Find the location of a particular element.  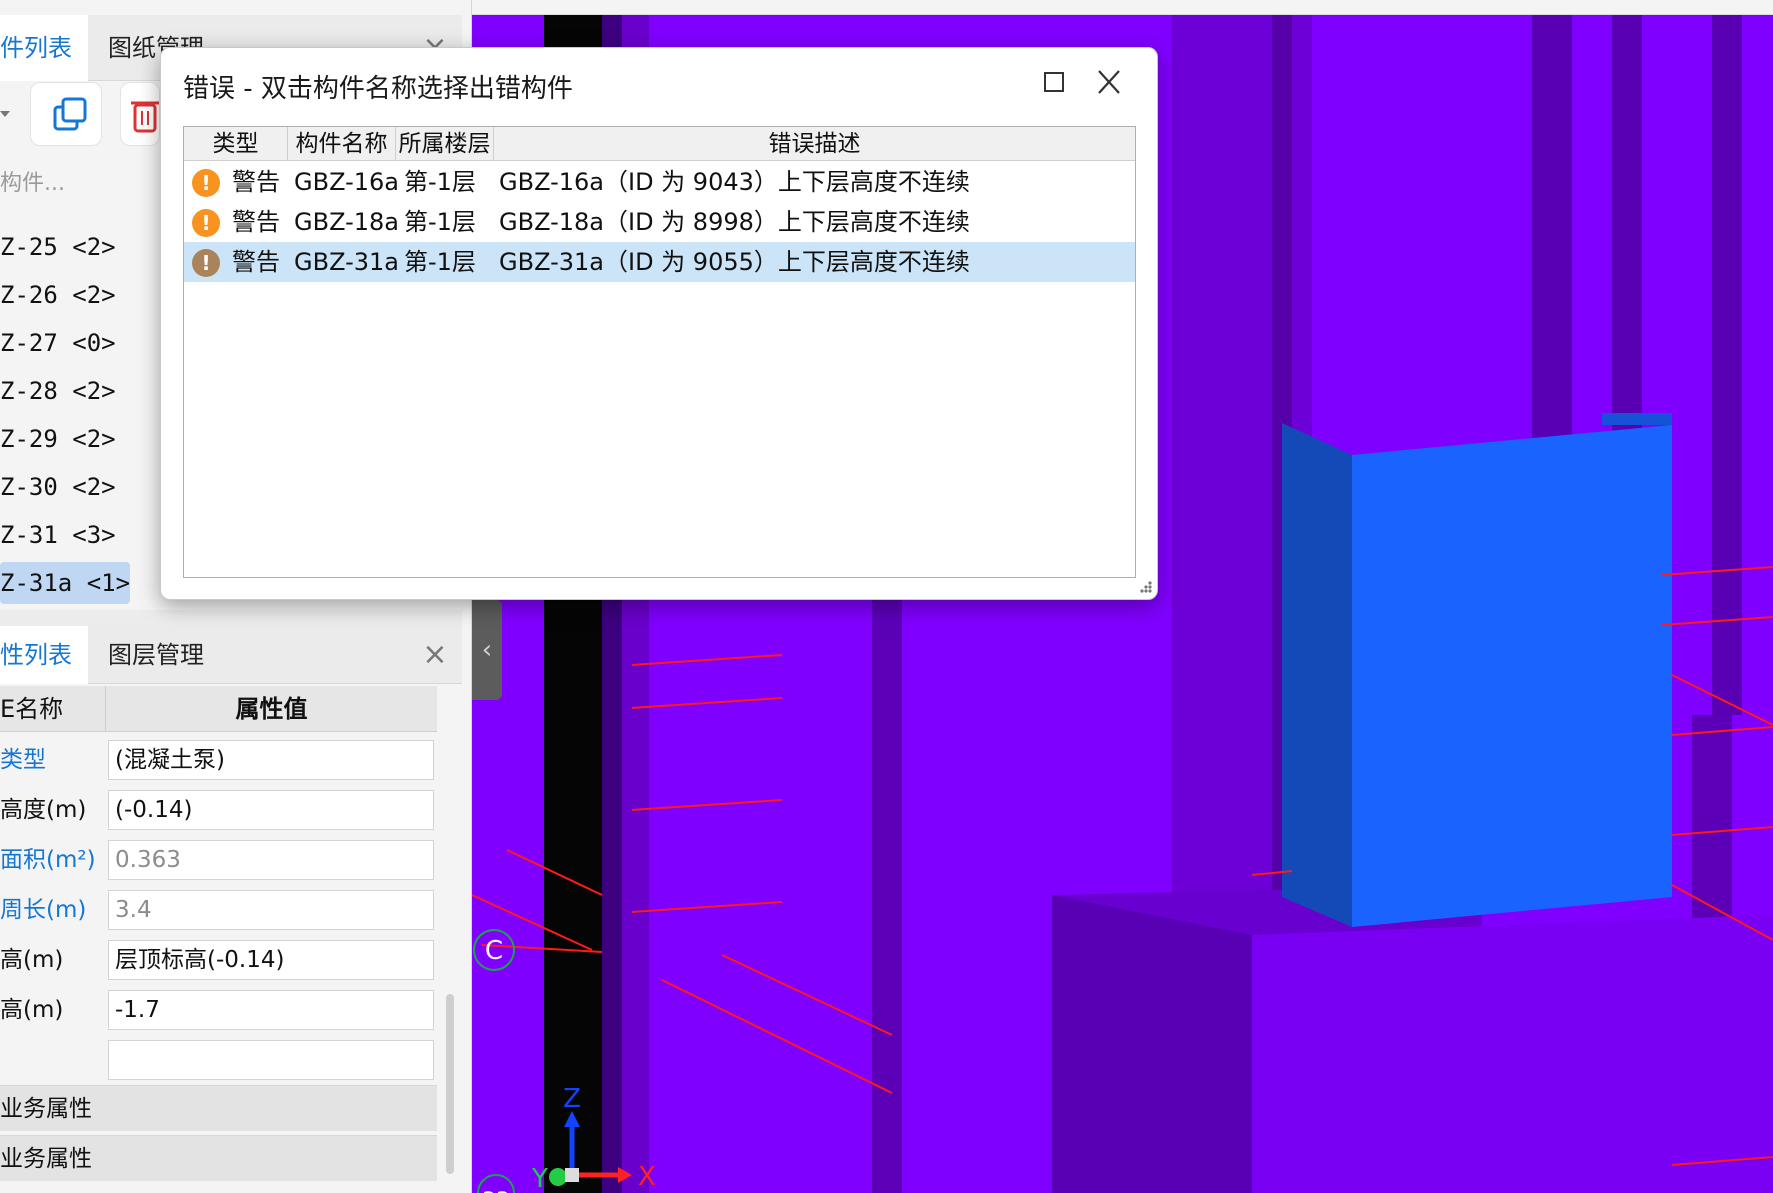

delete-button is located at coordinates (140, 114).